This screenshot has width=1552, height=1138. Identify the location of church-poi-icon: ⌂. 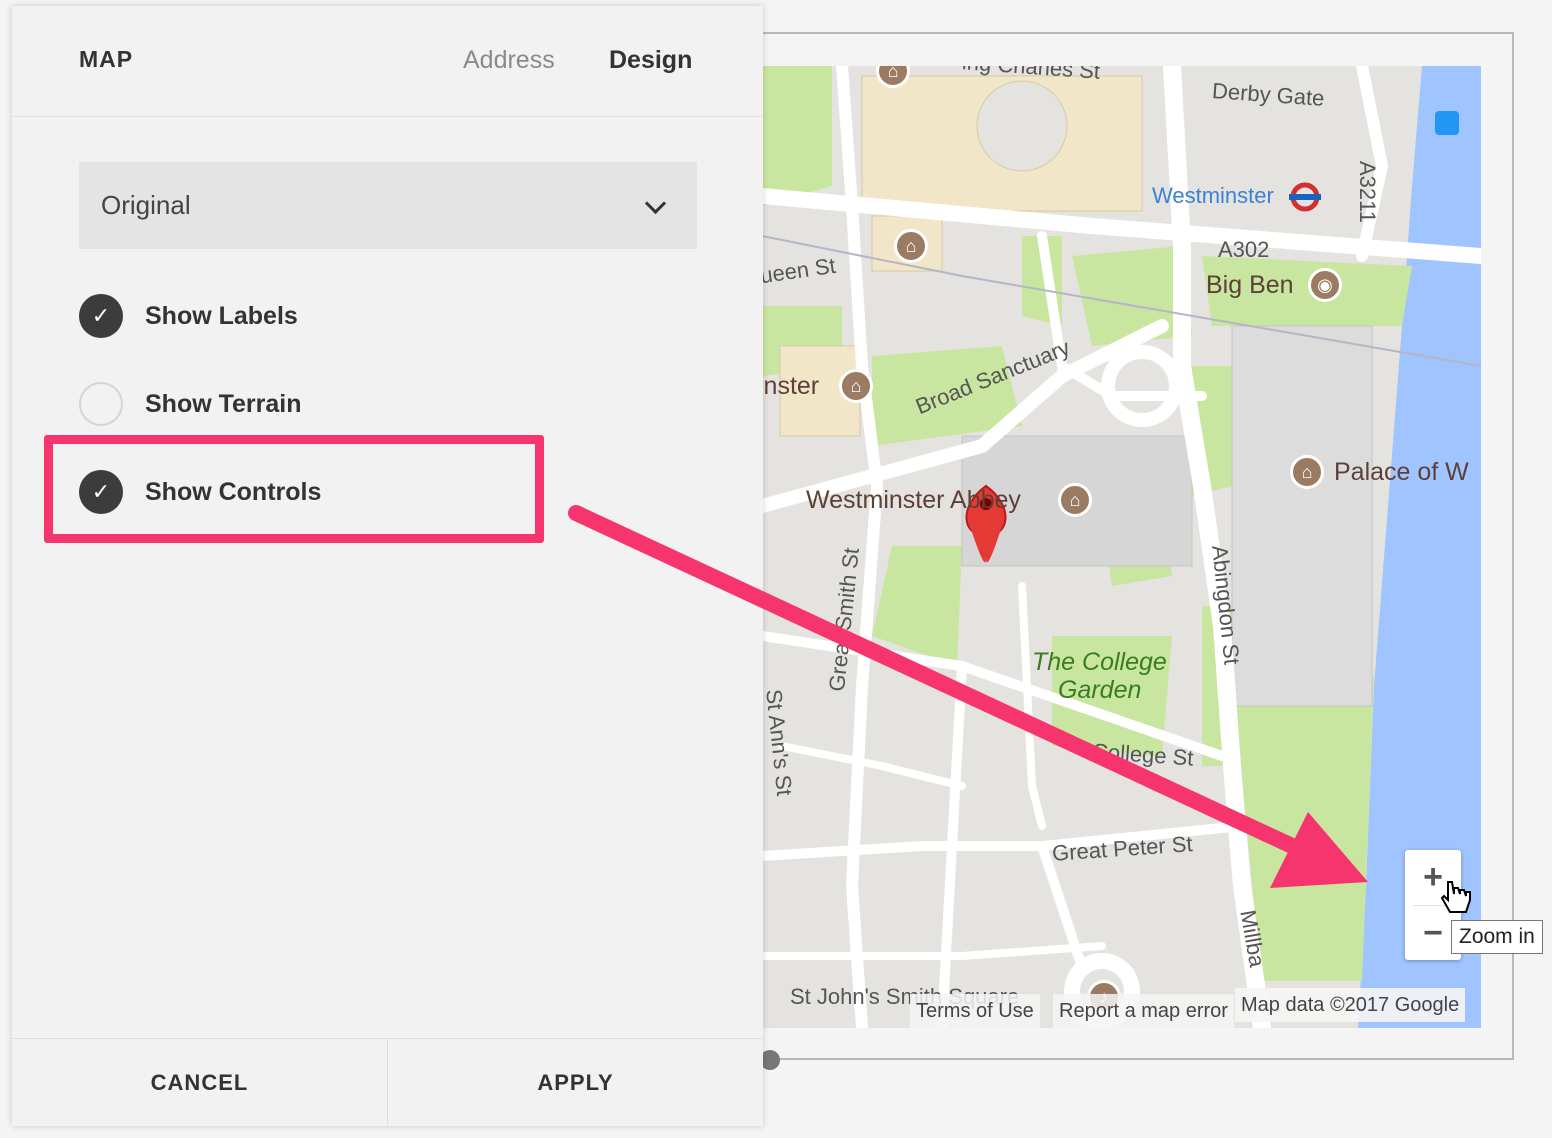
(1075, 500).